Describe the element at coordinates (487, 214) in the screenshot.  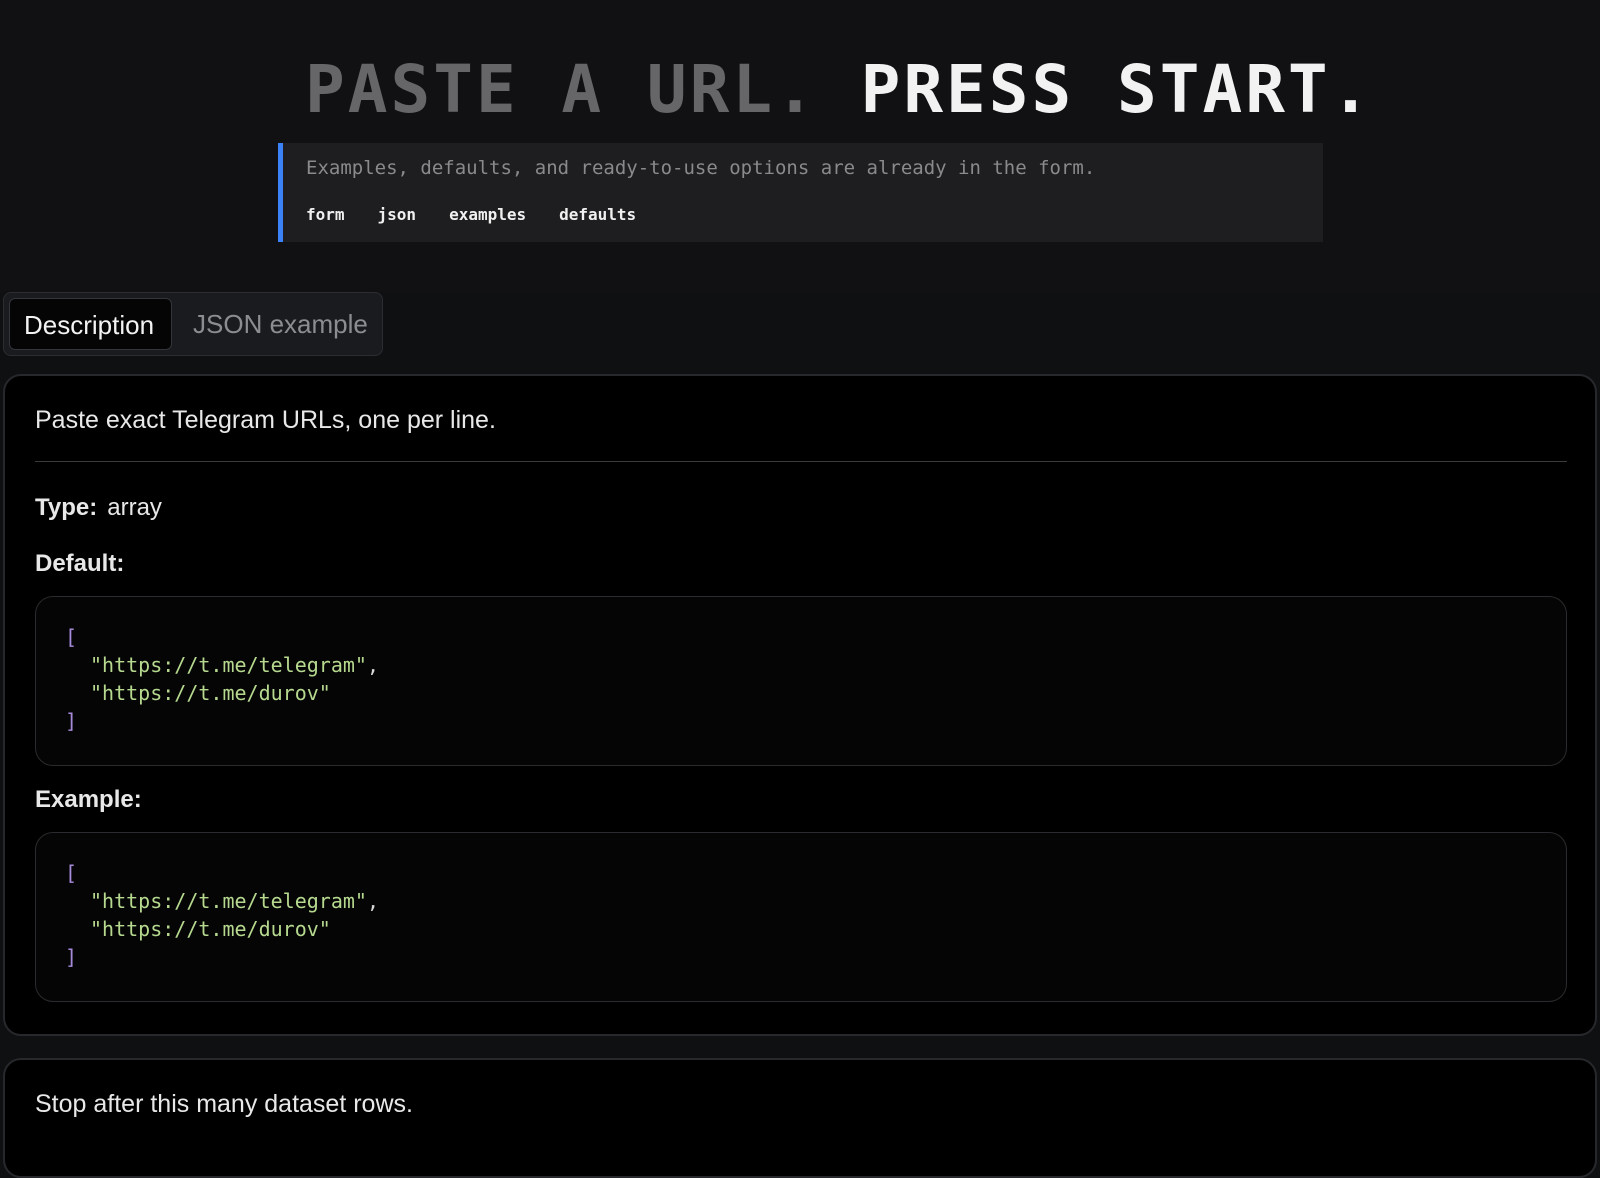
I see `link-examples: examples` at that location.